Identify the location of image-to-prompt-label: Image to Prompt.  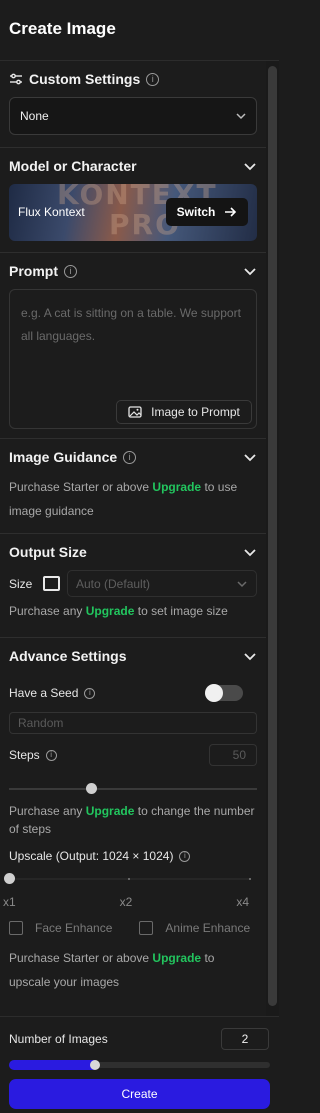
(195, 412).